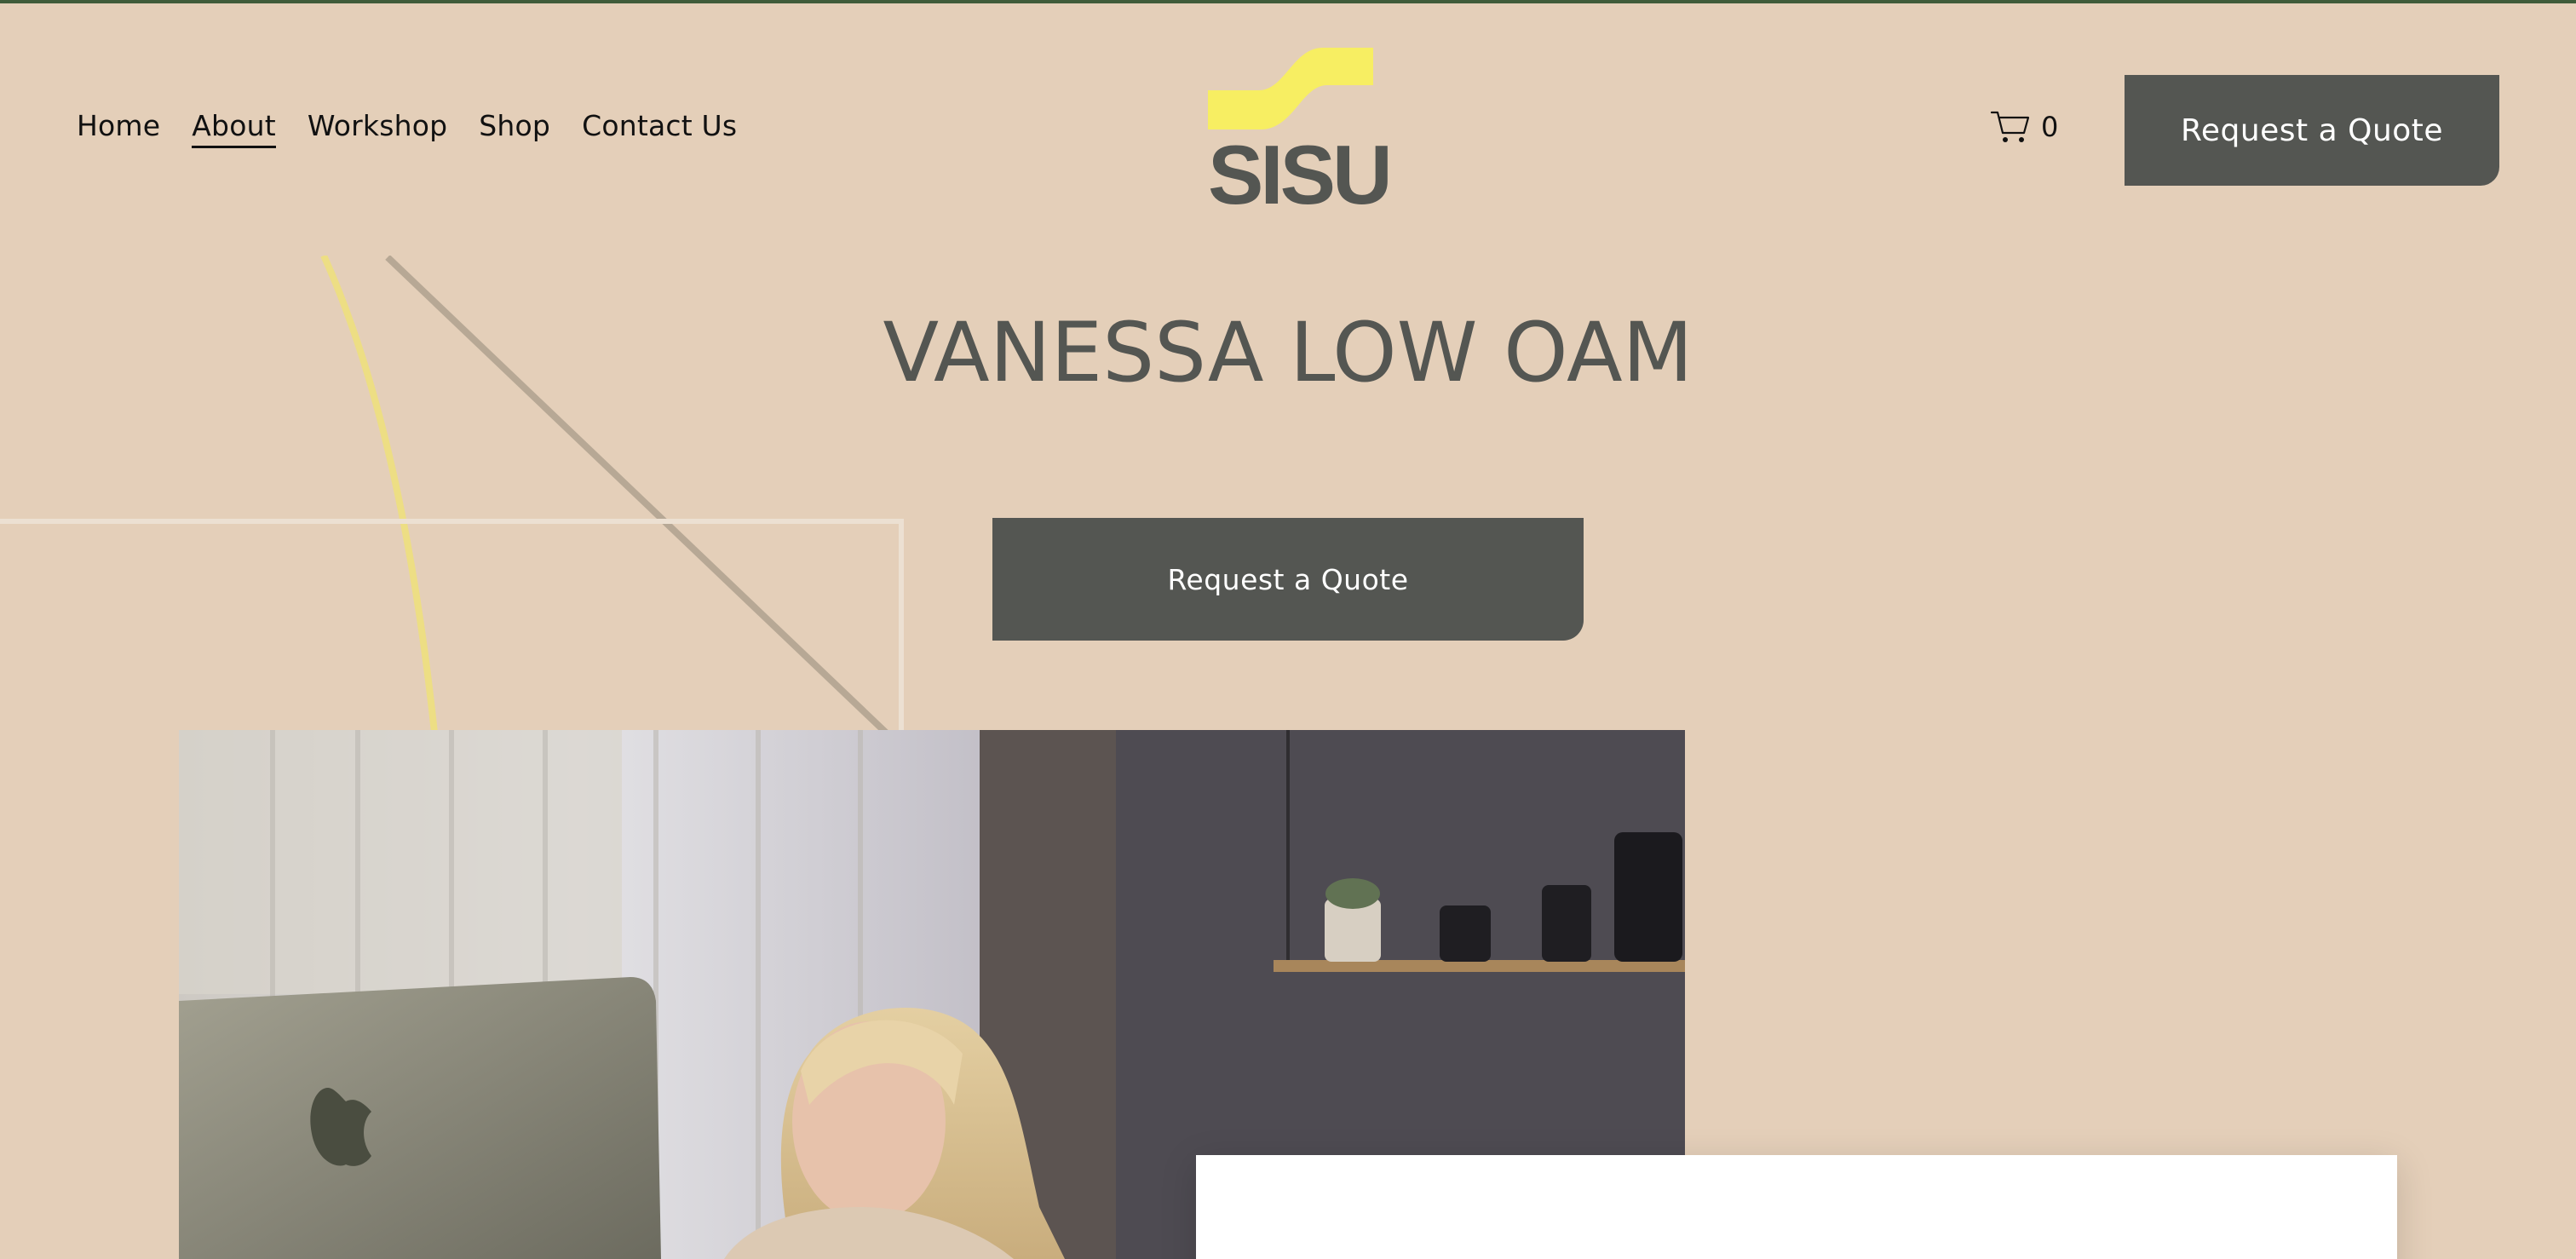 This screenshot has height=1259, width=2576. Describe the element at coordinates (119, 126) in the screenshot. I see `nav-home: Home` at that location.